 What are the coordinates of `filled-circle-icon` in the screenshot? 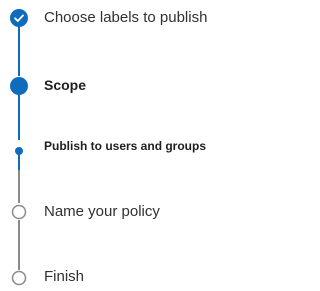 It's located at (19, 86).